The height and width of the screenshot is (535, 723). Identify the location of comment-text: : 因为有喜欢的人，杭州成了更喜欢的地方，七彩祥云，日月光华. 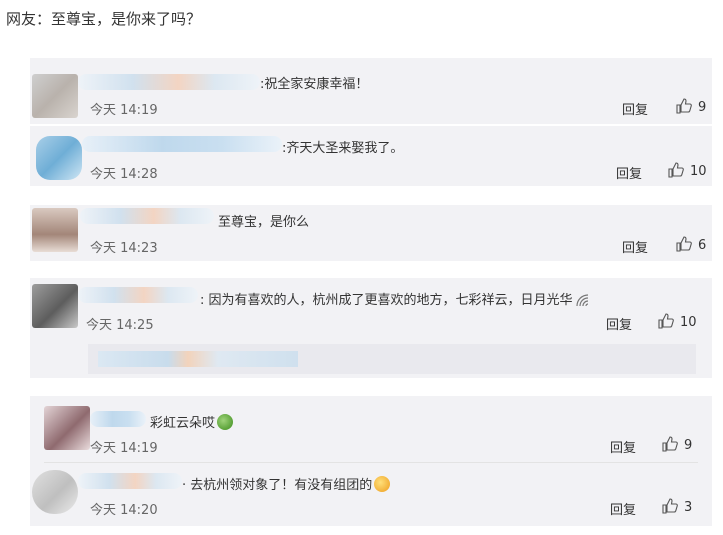
(396, 298).